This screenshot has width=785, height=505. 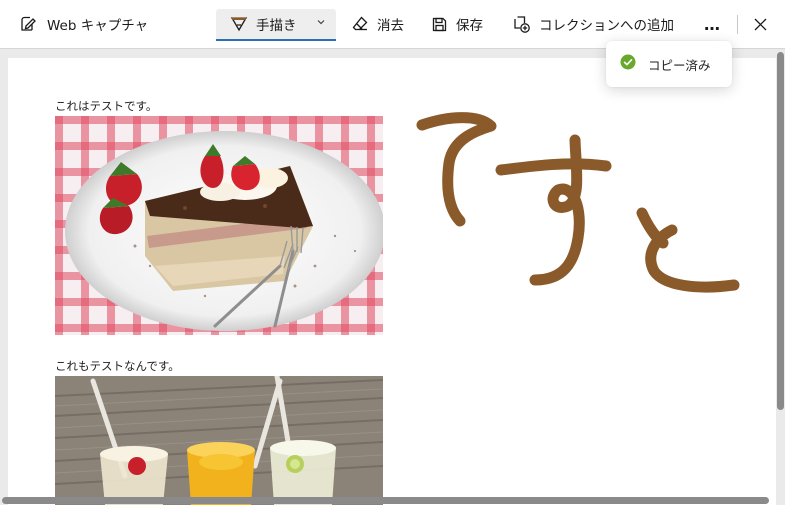 I want to click on copied-toast: コピー済み, so click(x=669, y=64).